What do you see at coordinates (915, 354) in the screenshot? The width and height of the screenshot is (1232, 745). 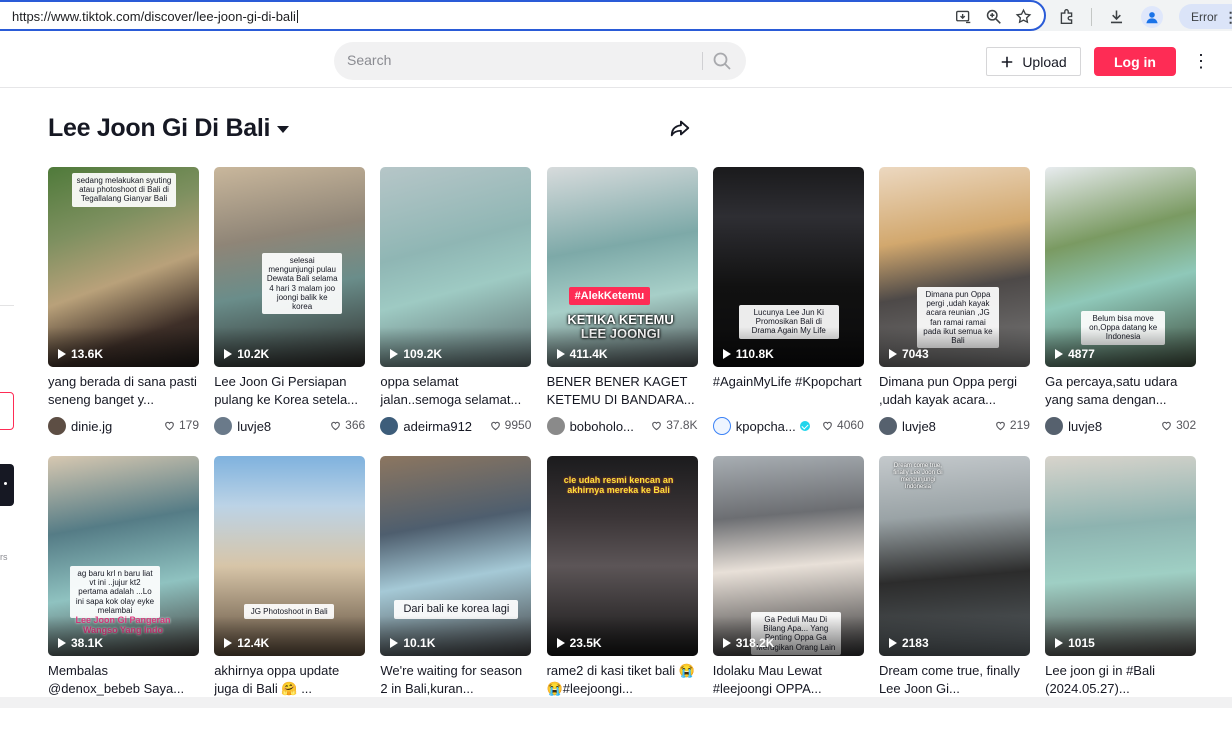 I see `view-count-value: 7043` at bounding box center [915, 354].